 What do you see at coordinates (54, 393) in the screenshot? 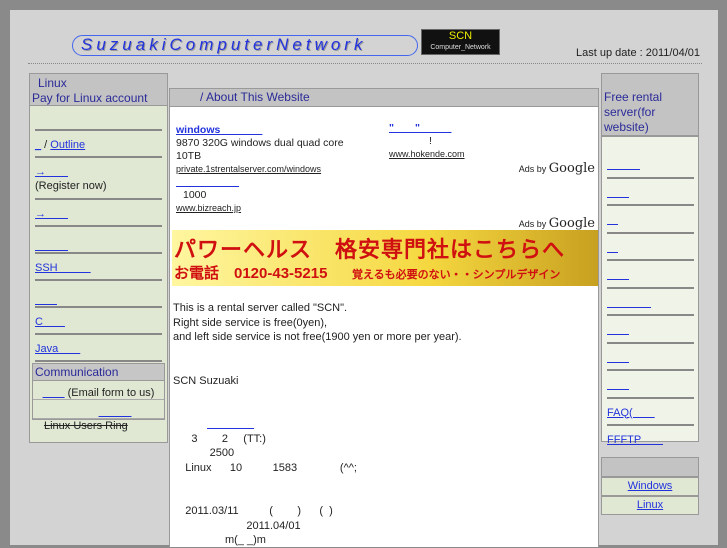
I see `email-link` at bounding box center [54, 393].